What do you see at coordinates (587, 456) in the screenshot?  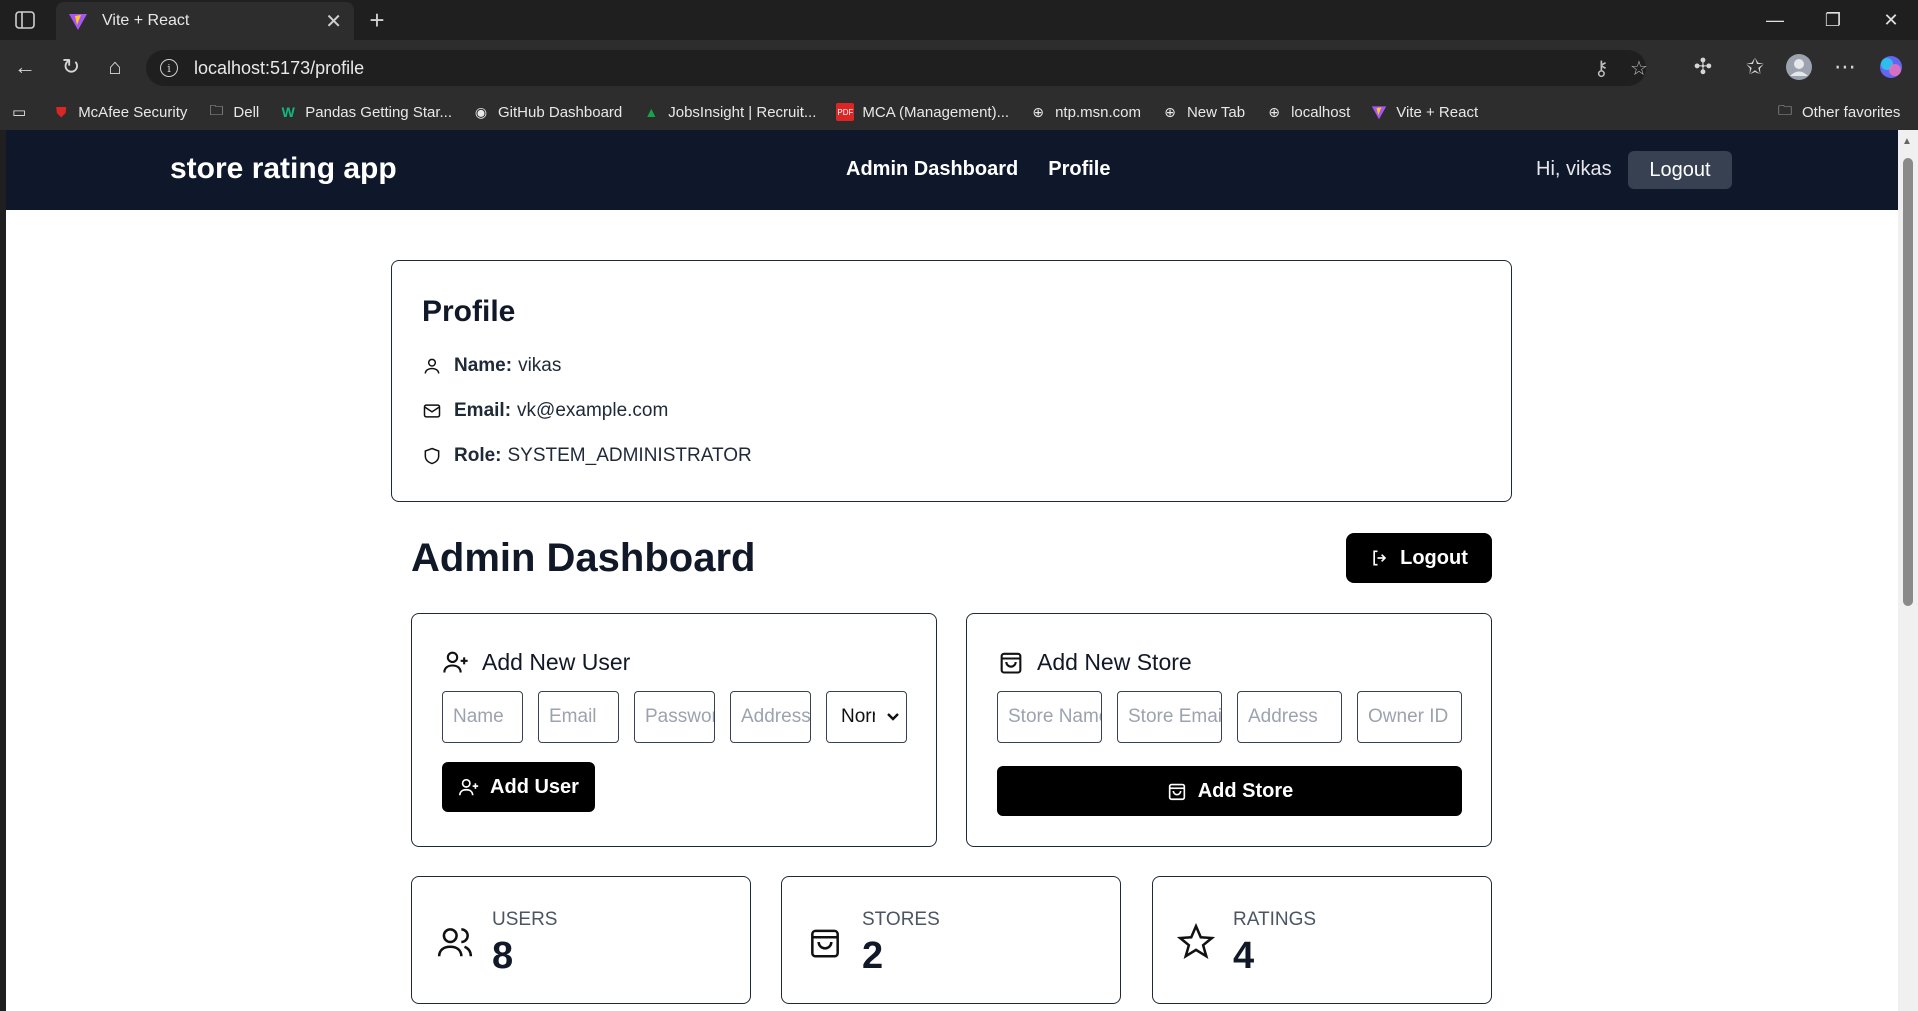 I see `profile-role-row: Role: SYSTEM_ADMINISTRATOR` at bounding box center [587, 456].